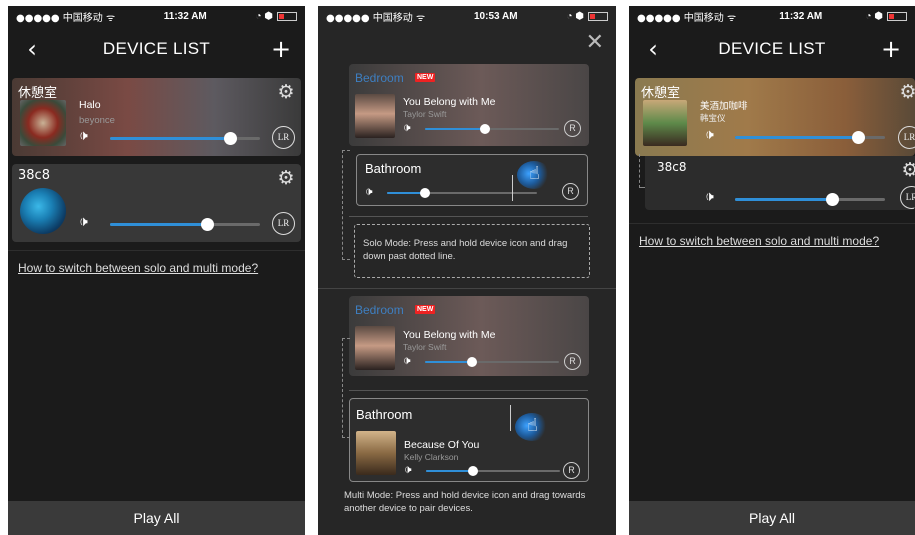 The image size is (915, 535). Describe the element at coordinates (642, 171) in the screenshot. I see `group-bracket` at that location.